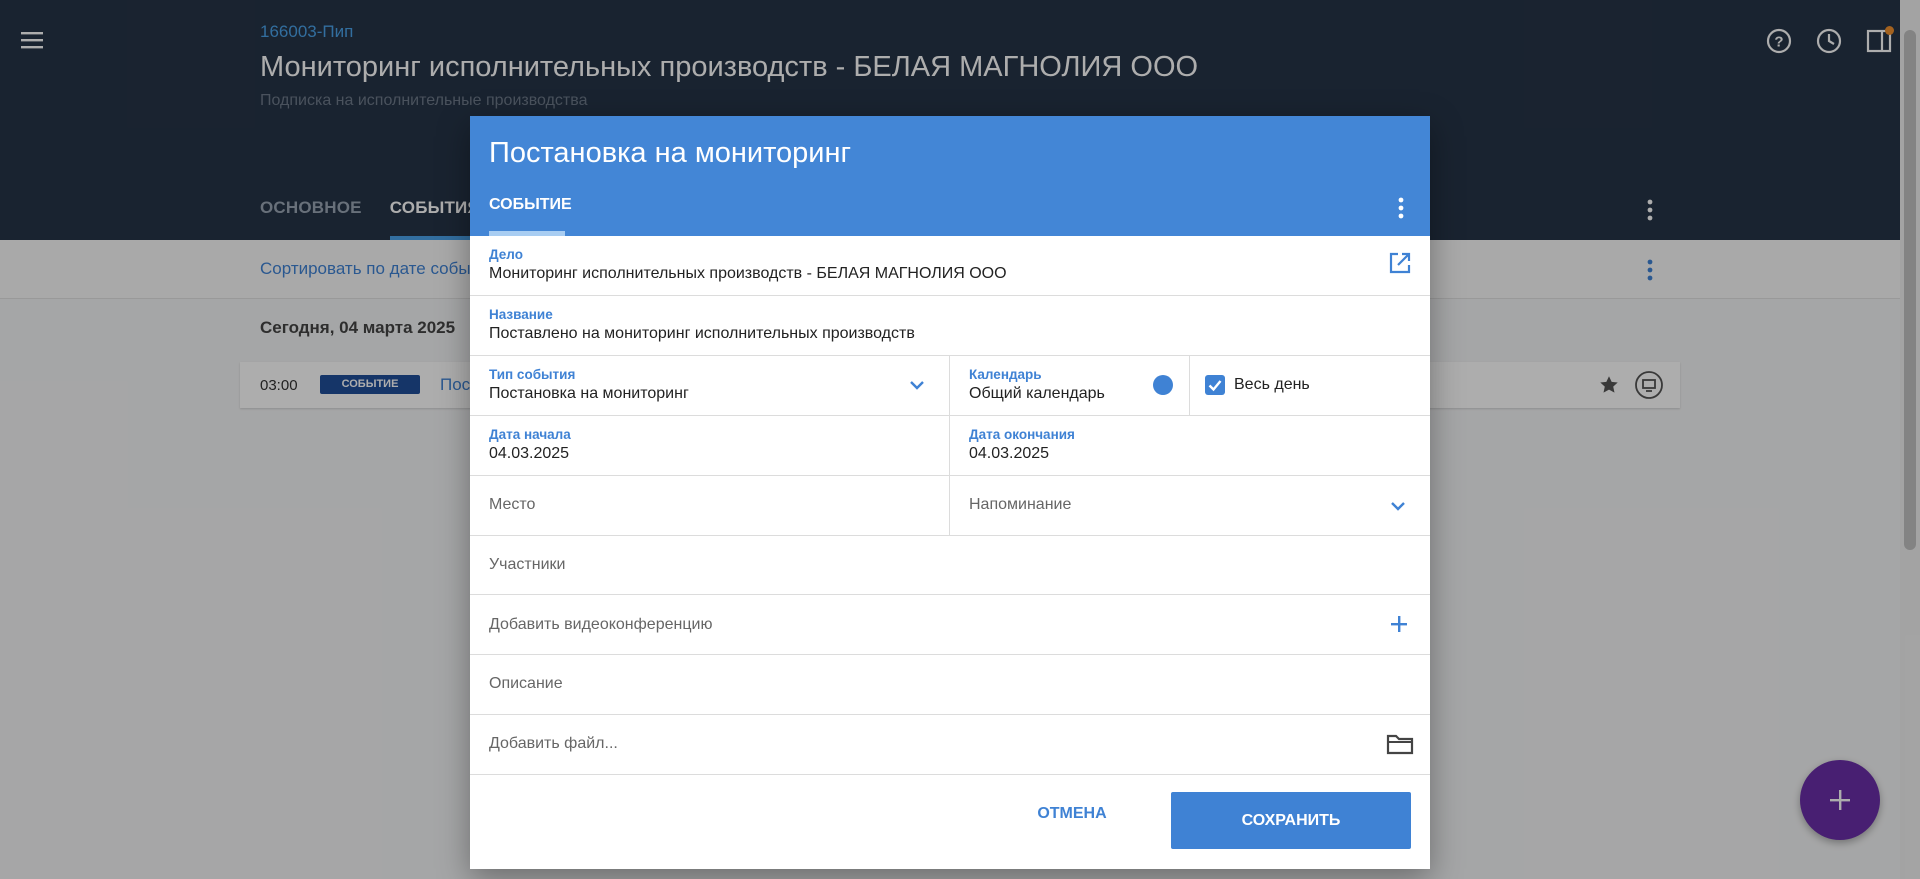 The height and width of the screenshot is (879, 1920). I want to click on video-conference-placeholder: Добавить видеоконференцию, so click(601, 624).